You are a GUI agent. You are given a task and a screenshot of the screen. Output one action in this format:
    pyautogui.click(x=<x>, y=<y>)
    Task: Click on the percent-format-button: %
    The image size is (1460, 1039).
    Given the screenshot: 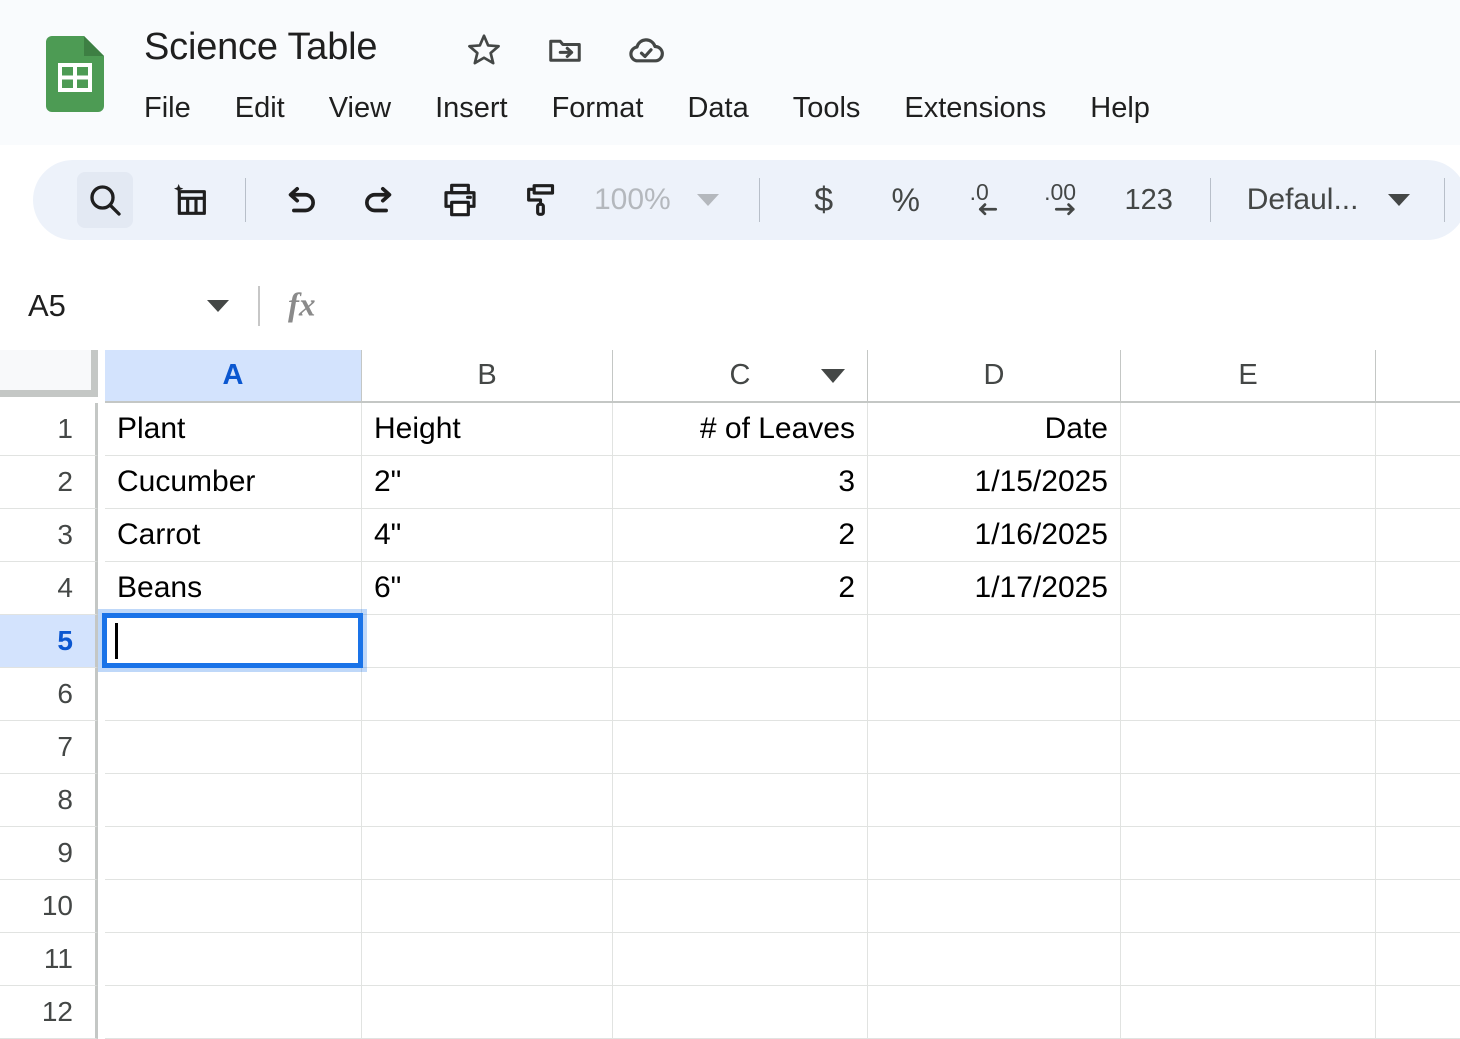 What is the action you would take?
    pyautogui.click(x=906, y=200)
    